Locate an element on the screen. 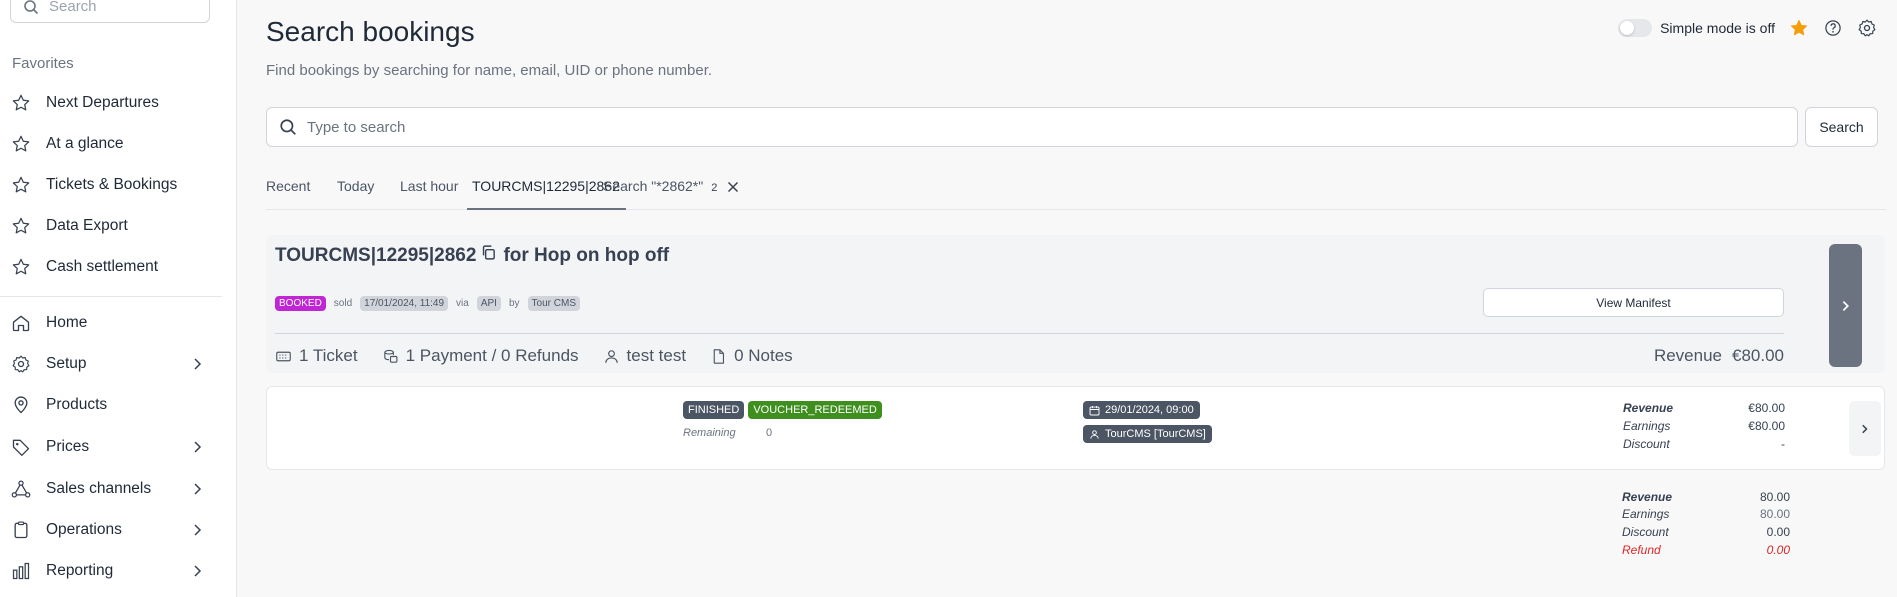 The height and width of the screenshot is (597, 1897). star-filled-icon is located at coordinates (1799, 28).